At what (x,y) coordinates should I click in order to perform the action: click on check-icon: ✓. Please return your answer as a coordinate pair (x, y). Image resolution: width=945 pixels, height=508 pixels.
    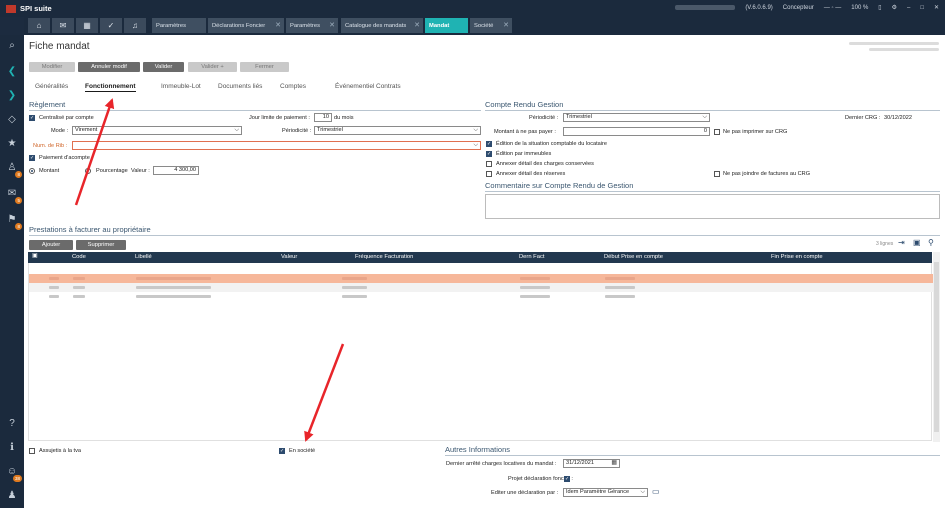
    Looking at the image, I should click on (111, 25).